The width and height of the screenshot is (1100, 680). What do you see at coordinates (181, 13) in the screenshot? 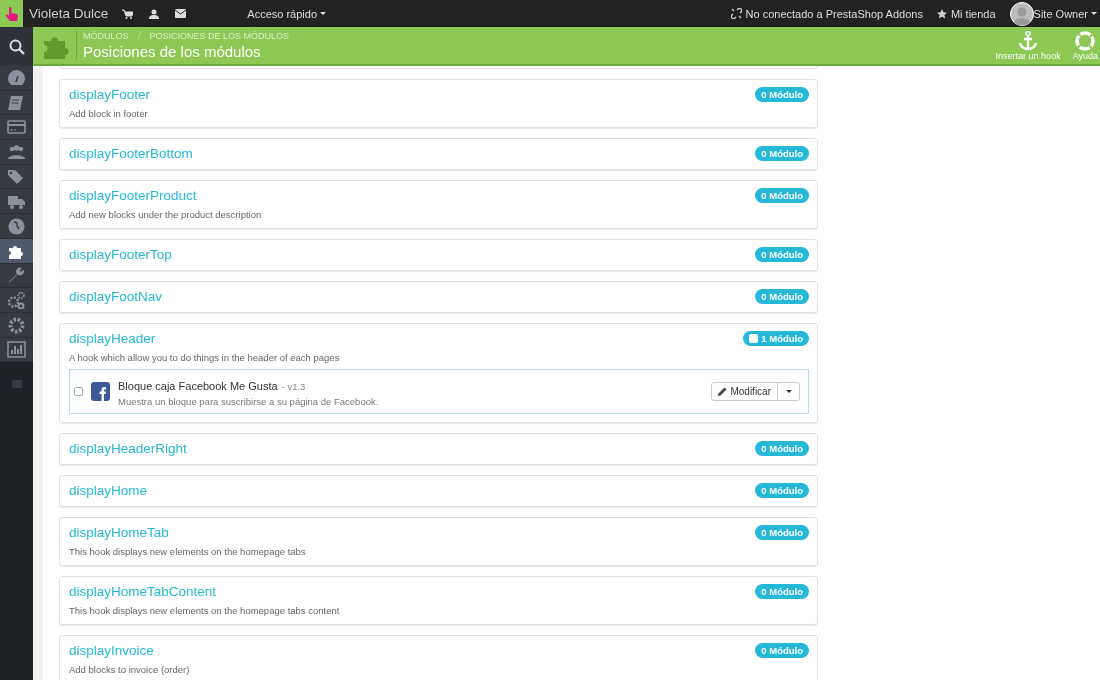
I see `envelope-icon` at bounding box center [181, 13].